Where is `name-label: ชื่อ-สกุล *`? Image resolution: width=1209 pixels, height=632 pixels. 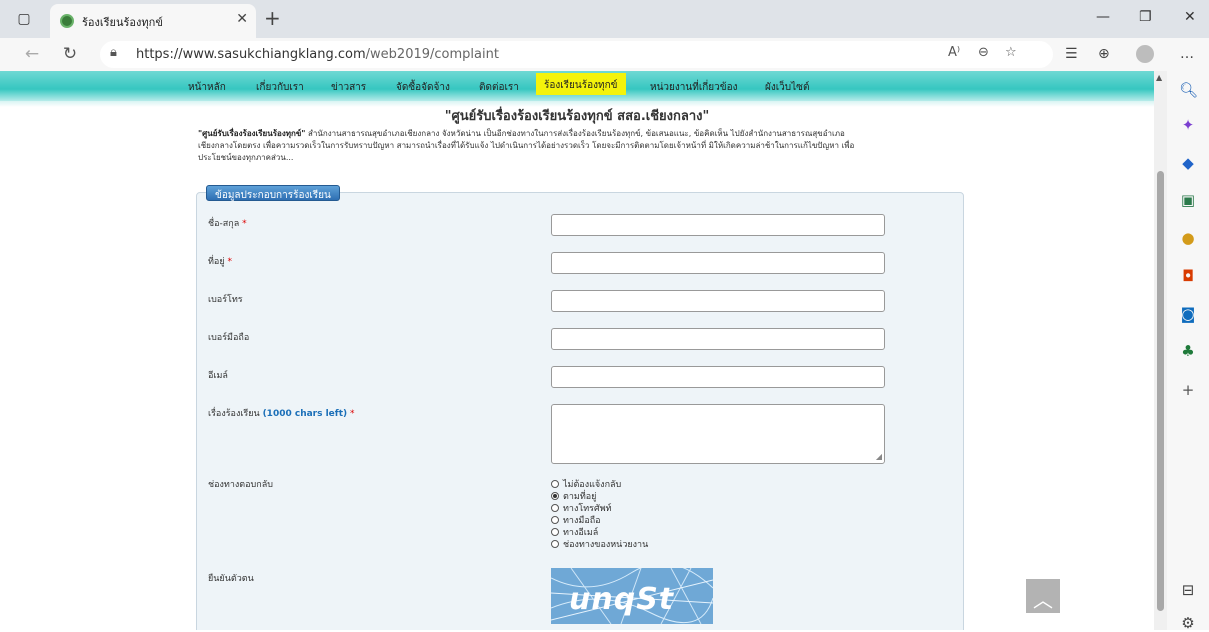 name-label: ชื่อ-สกุล * is located at coordinates (227, 223).